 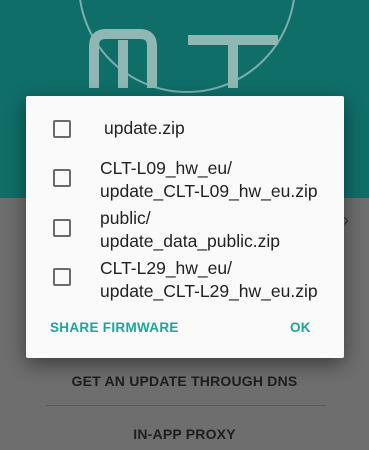 What do you see at coordinates (184, 434) in the screenshot?
I see `menu-item-in-app-proxy: IN-APP PROXY` at bounding box center [184, 434].